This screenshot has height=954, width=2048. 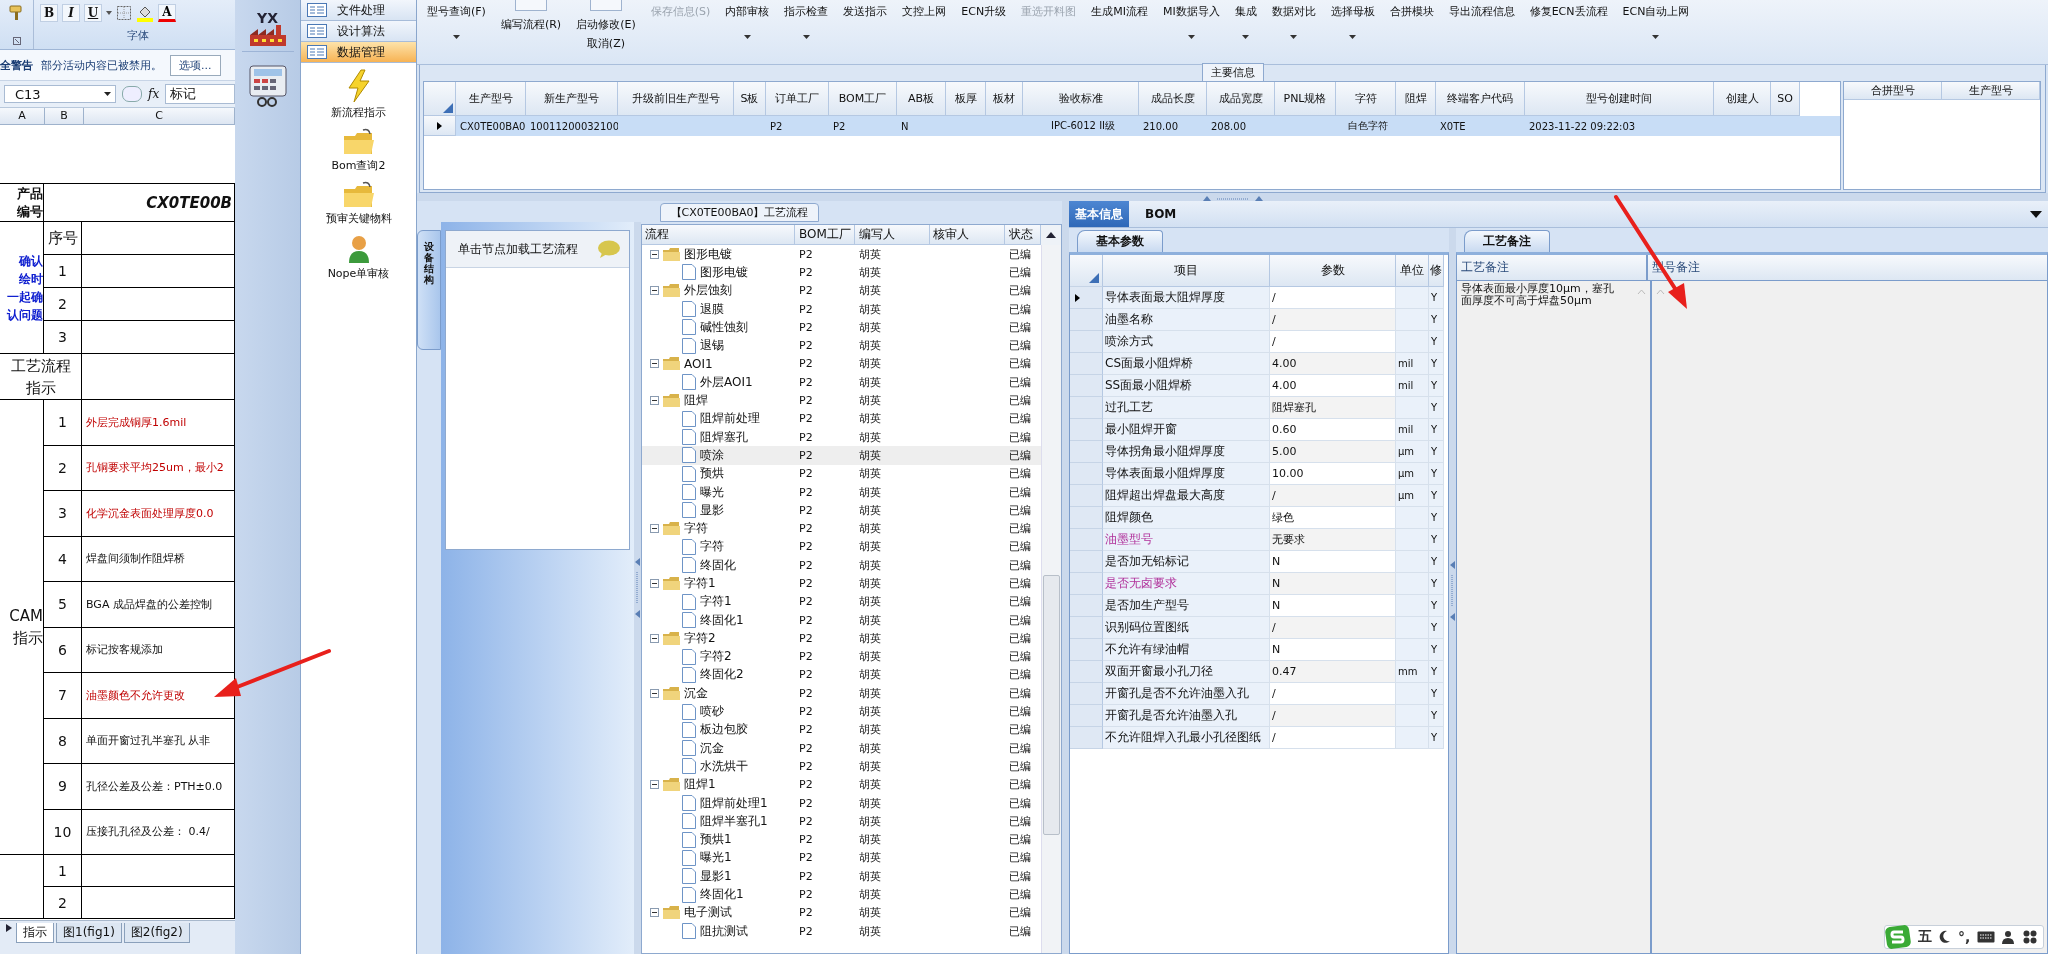 What do you see at coordinates (1023, 235) in the screenshot?
I see `column-header: 状态` at bounding box center [1023, 235].